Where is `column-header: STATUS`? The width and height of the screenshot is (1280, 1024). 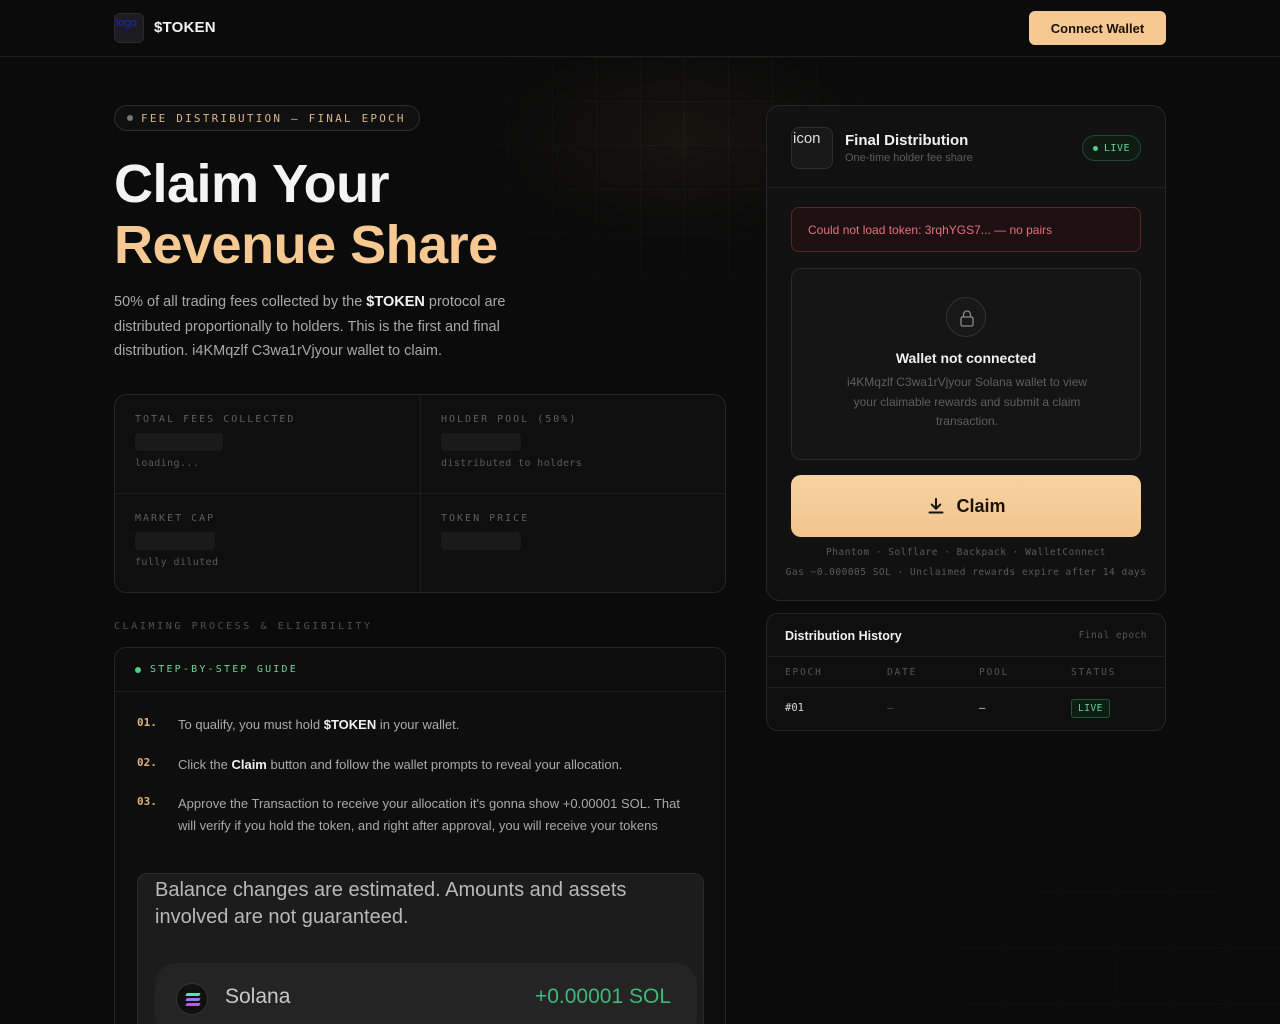
column-header: STATUS is located at coordinates (1094, 672).